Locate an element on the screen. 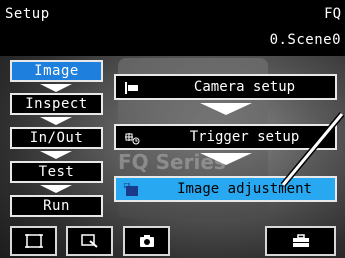 The image size is (345, 258). toolbox-icon is located at coordinates (300, 240).